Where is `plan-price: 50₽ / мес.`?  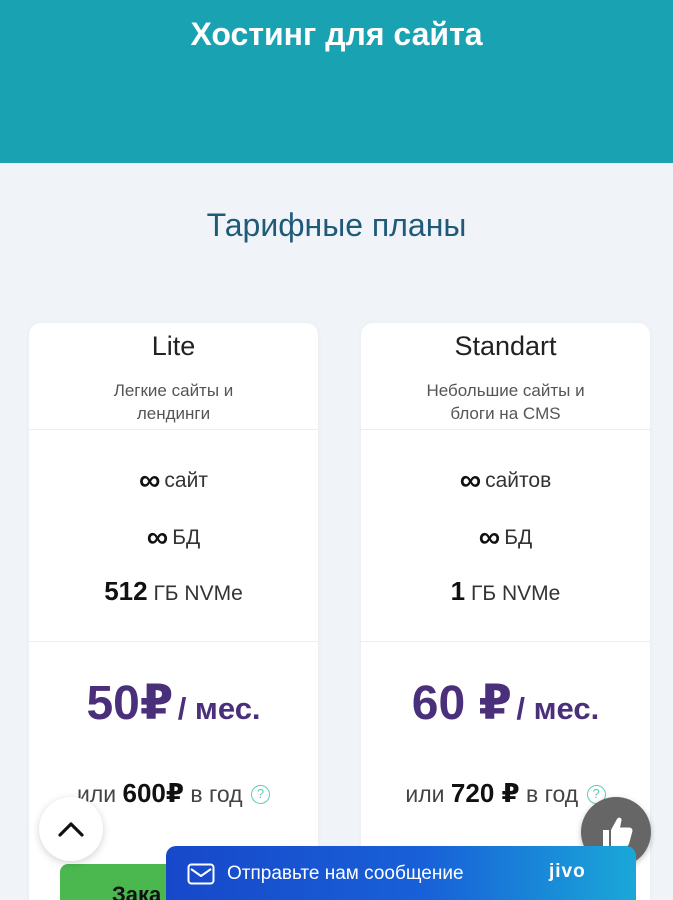 plan-price: 50₽ / мес. is located at coordinates (173, 703).